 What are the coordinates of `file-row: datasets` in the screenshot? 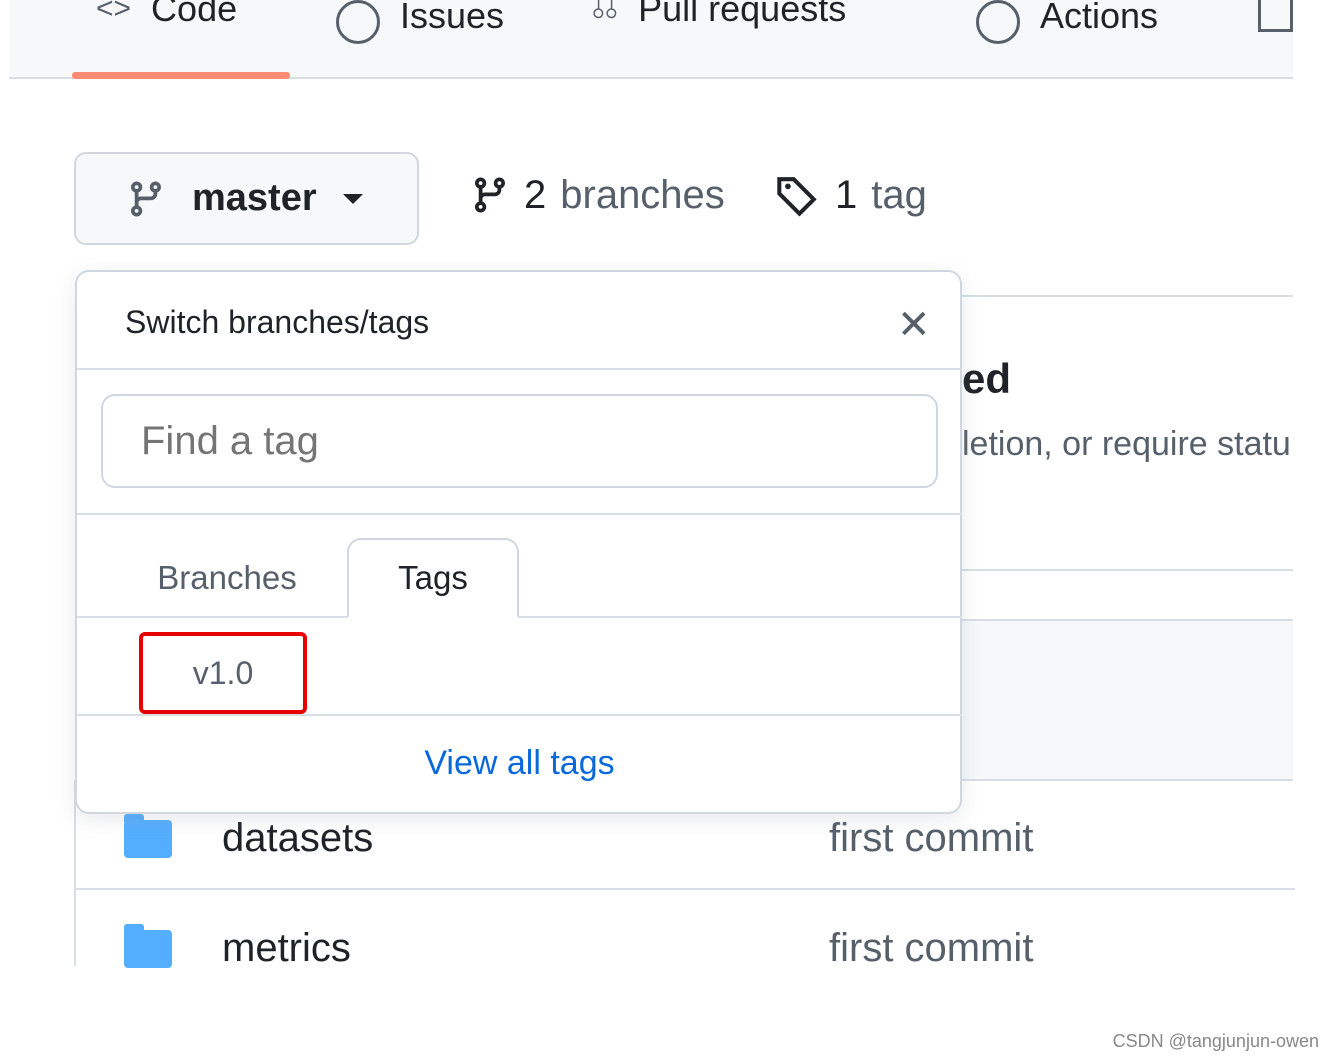 It's located at (248, 837).